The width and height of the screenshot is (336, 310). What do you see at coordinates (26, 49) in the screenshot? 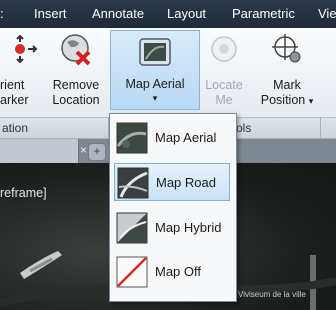
I see `orient-marker-icon` at bounding box center [26, 49].